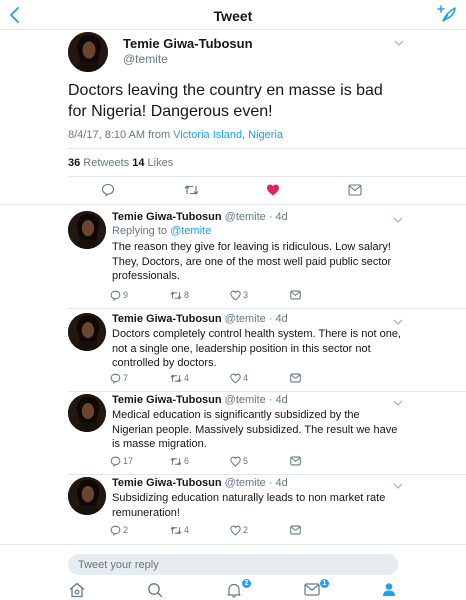 The width and height of the screenshot is (466, 600). I want to click on notifications-badge: 2, so click(246, 583).